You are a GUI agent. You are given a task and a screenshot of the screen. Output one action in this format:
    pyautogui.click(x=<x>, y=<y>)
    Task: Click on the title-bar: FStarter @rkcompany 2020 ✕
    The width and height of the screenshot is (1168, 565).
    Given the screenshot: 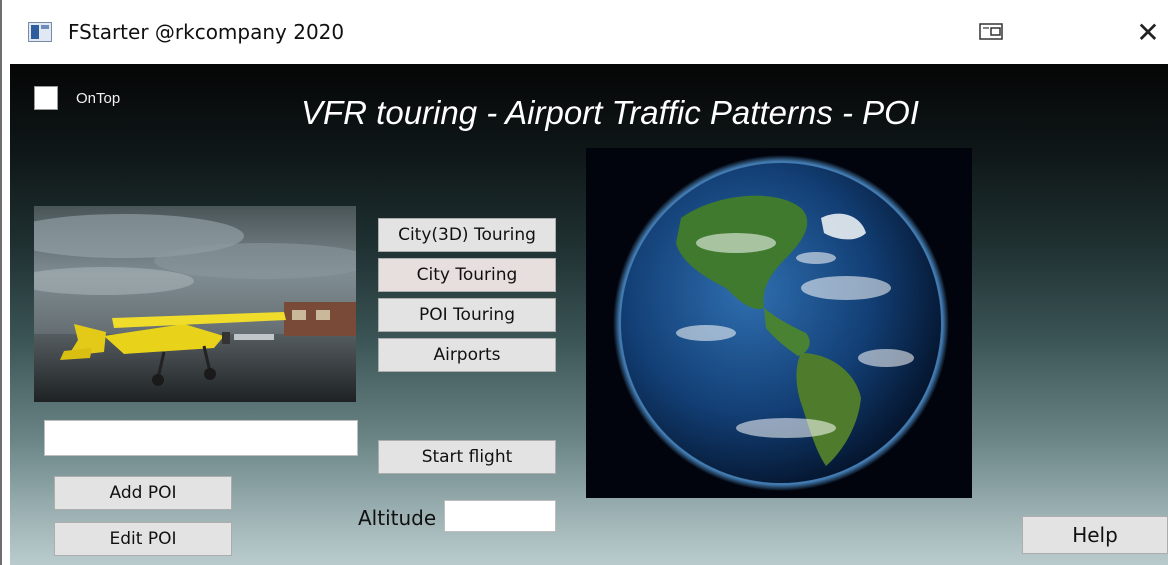 What is the action you would take?
    pyautogui.click(x=585, y=32)
    